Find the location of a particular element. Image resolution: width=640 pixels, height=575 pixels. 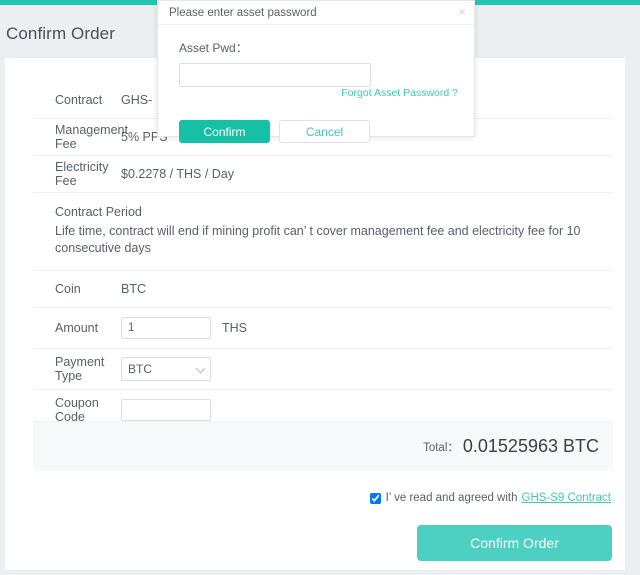

electricity-fee-value: $0.2278 / THS / Day is located at coordinates (178, 174).